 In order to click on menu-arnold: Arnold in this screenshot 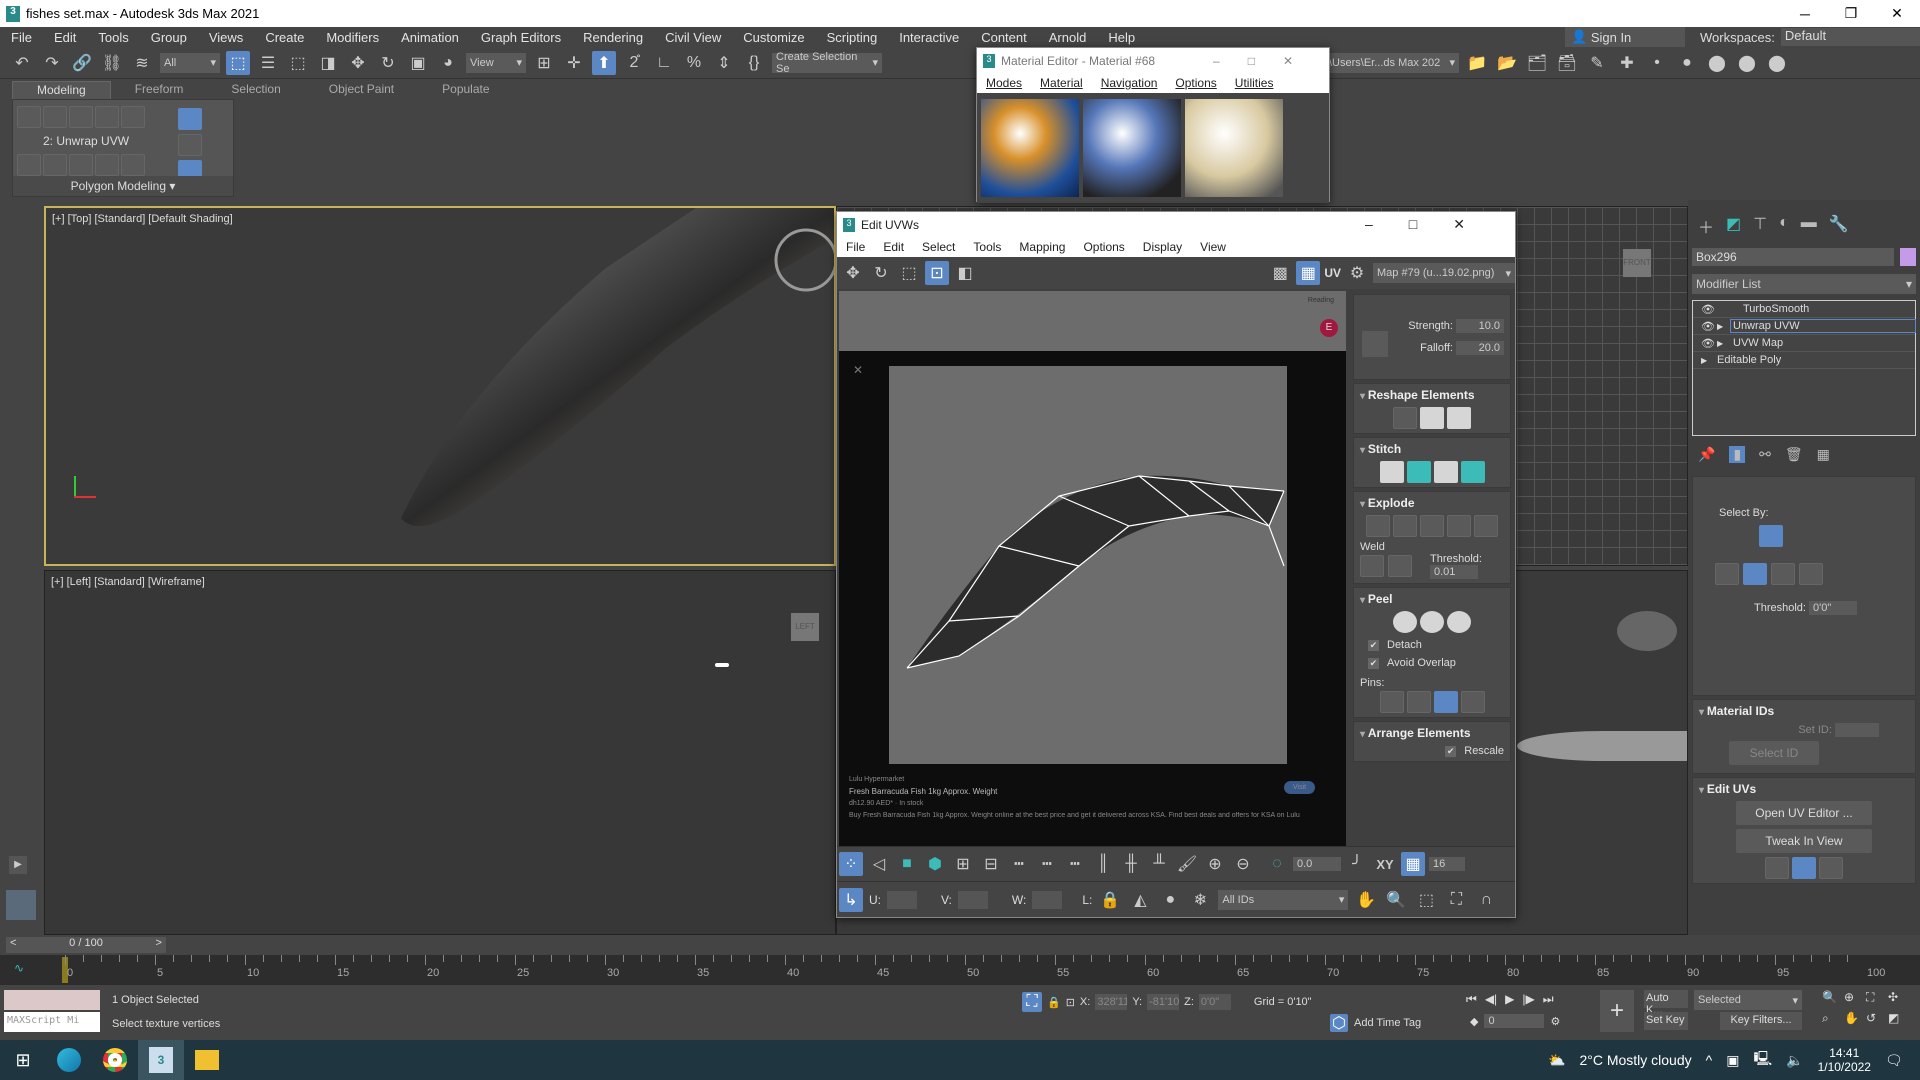, I will do `click(1068, 37)`.